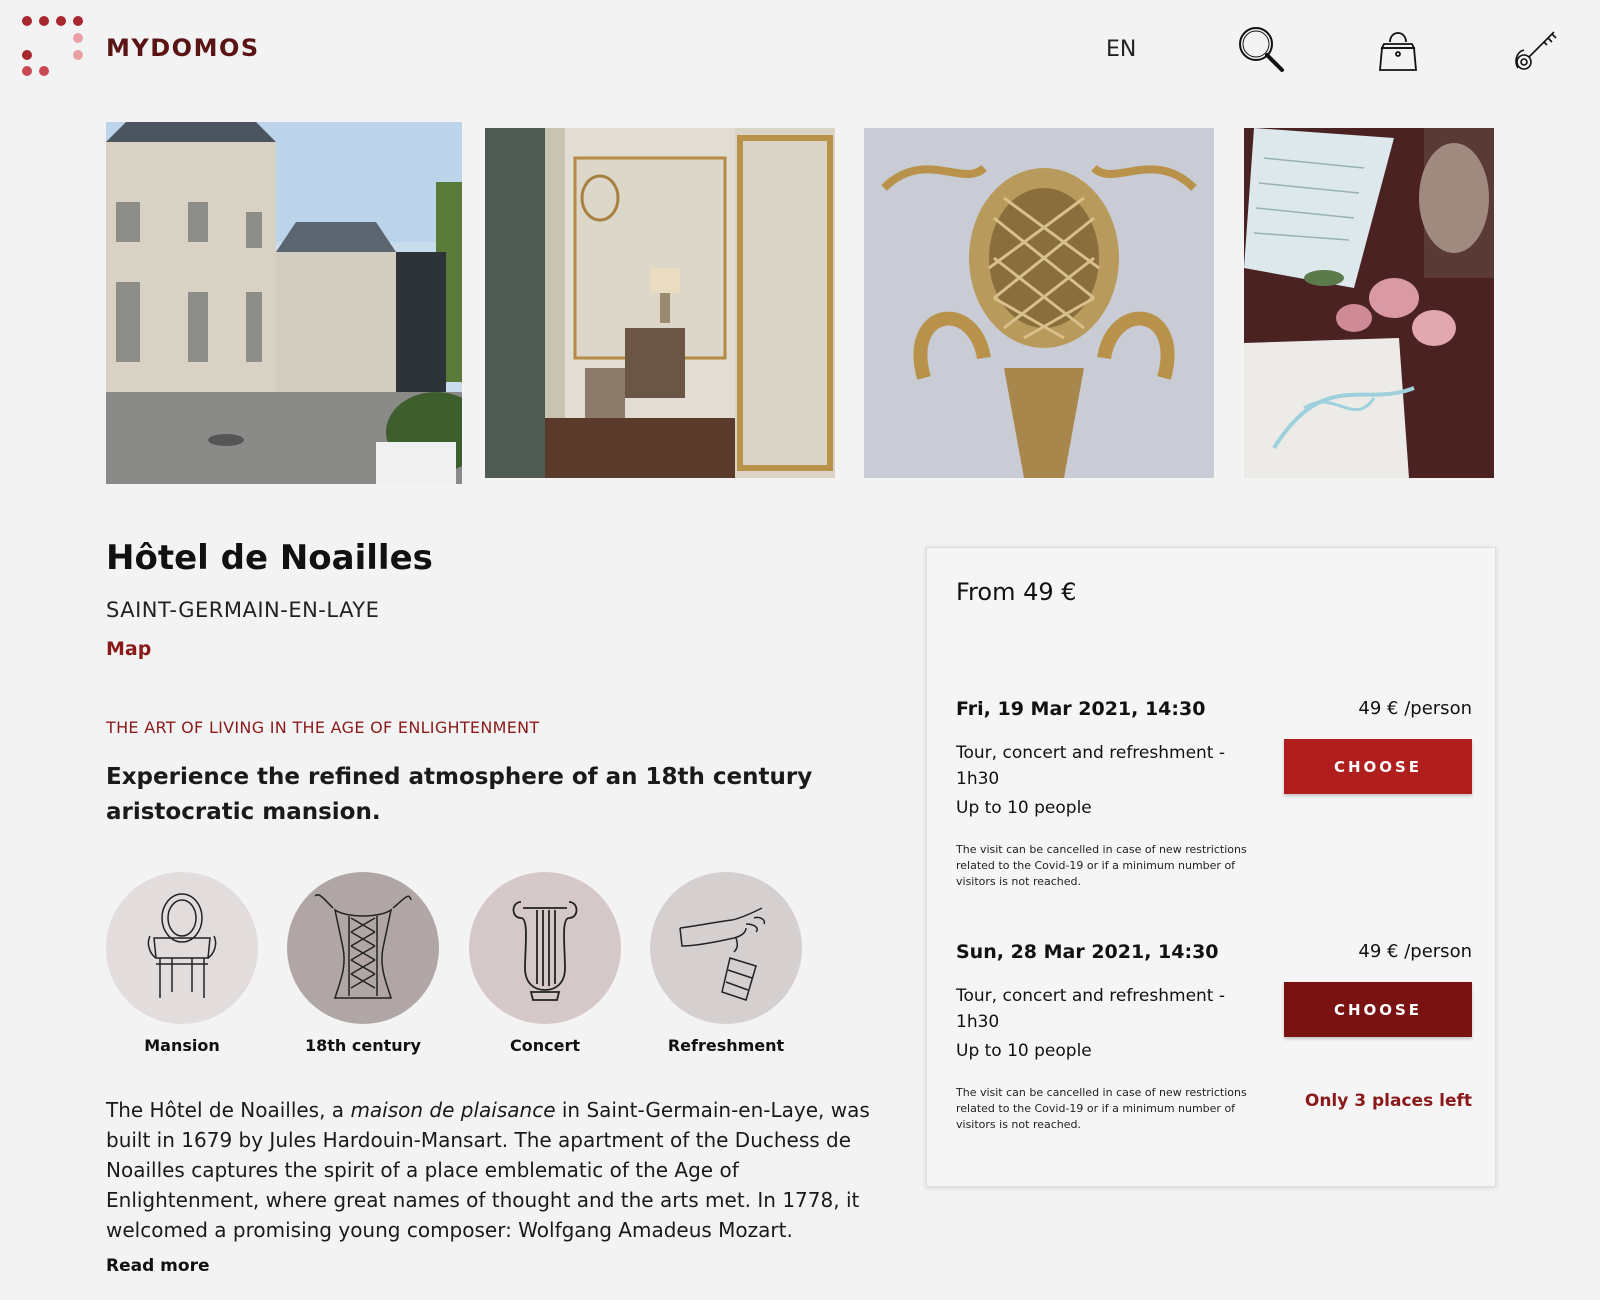 The image size is (1600, 1300). Describe the element at coordinates (1087, 952) in the screenshot. I see `slot-date: Sun, 28 Mar 2021, 14:30` at that location.